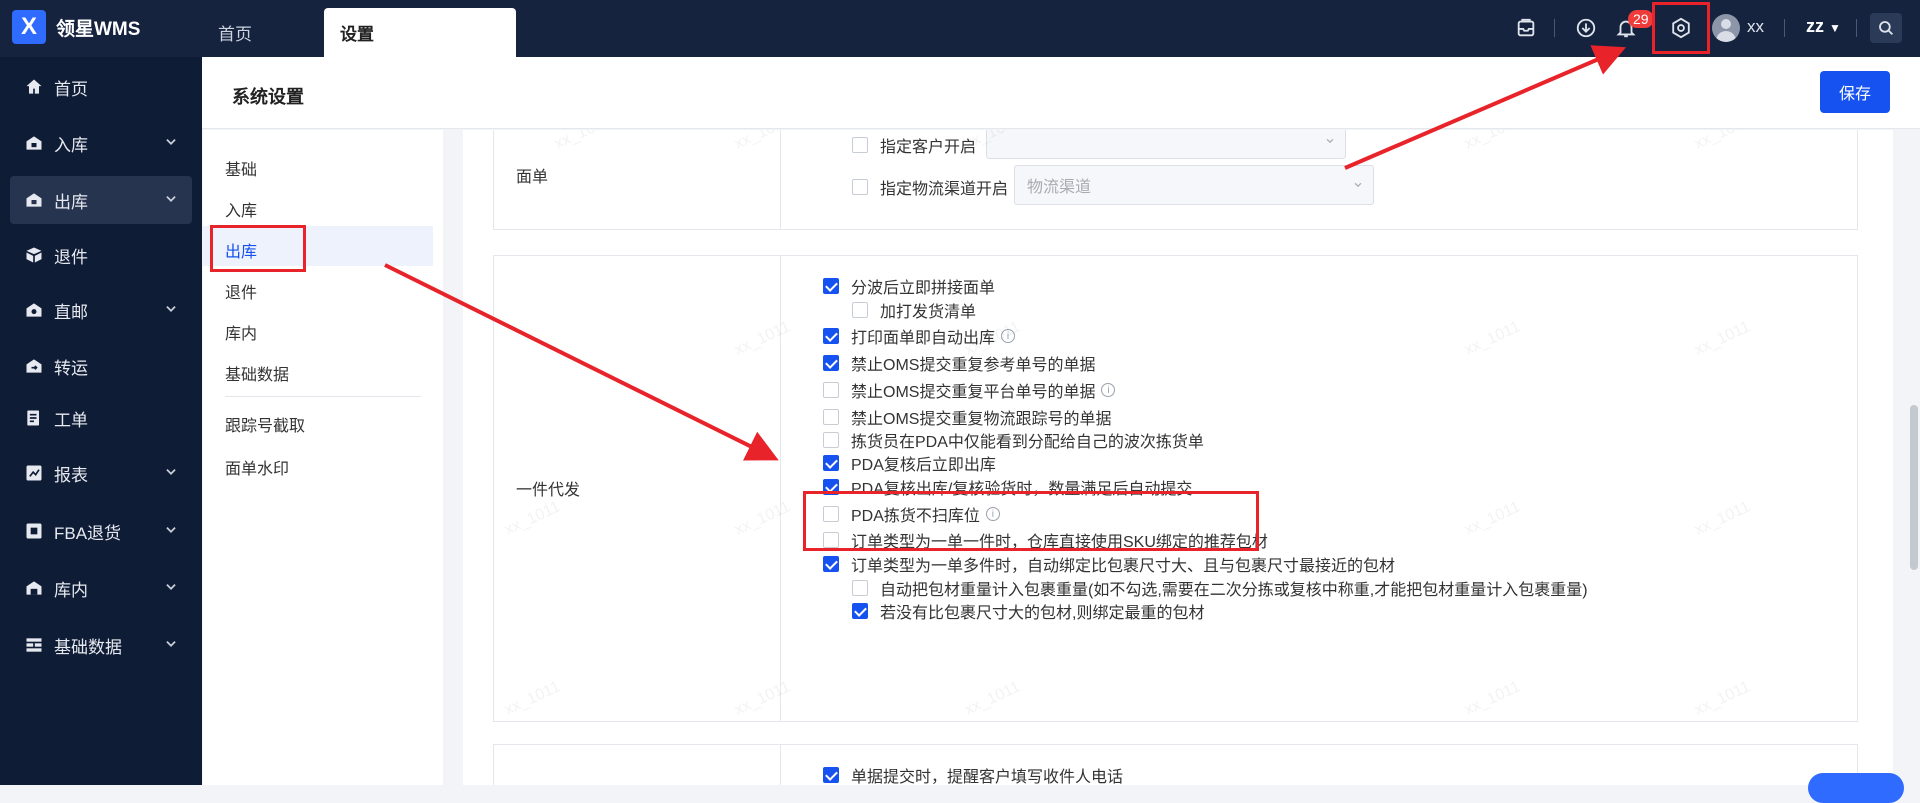  I want to click on report-icon, so click(34, 473).